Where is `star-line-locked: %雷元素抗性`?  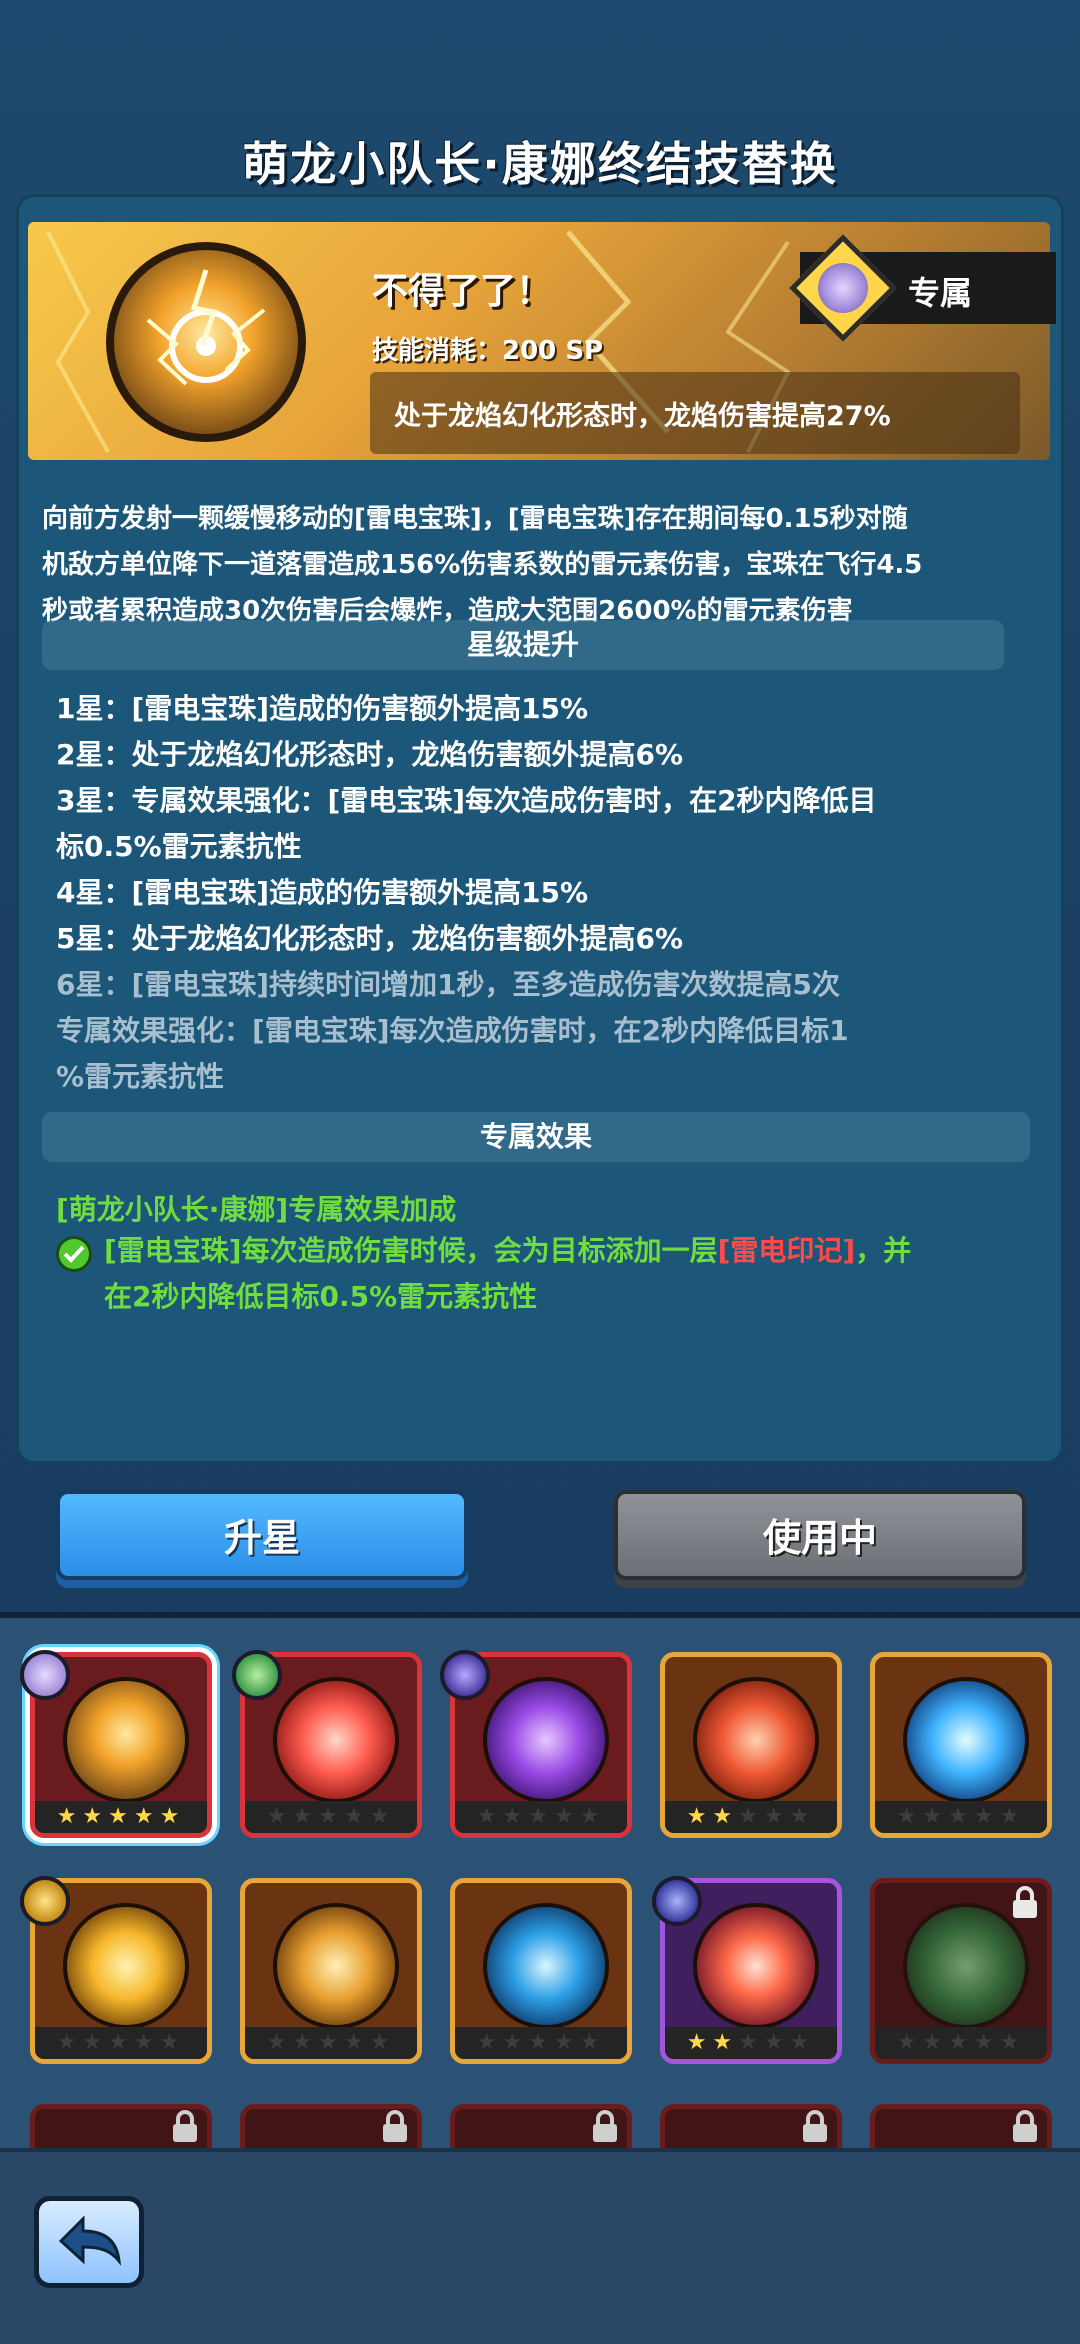
star-line-locked: %雷元素抗性 is located at coordinates (140, 1076).